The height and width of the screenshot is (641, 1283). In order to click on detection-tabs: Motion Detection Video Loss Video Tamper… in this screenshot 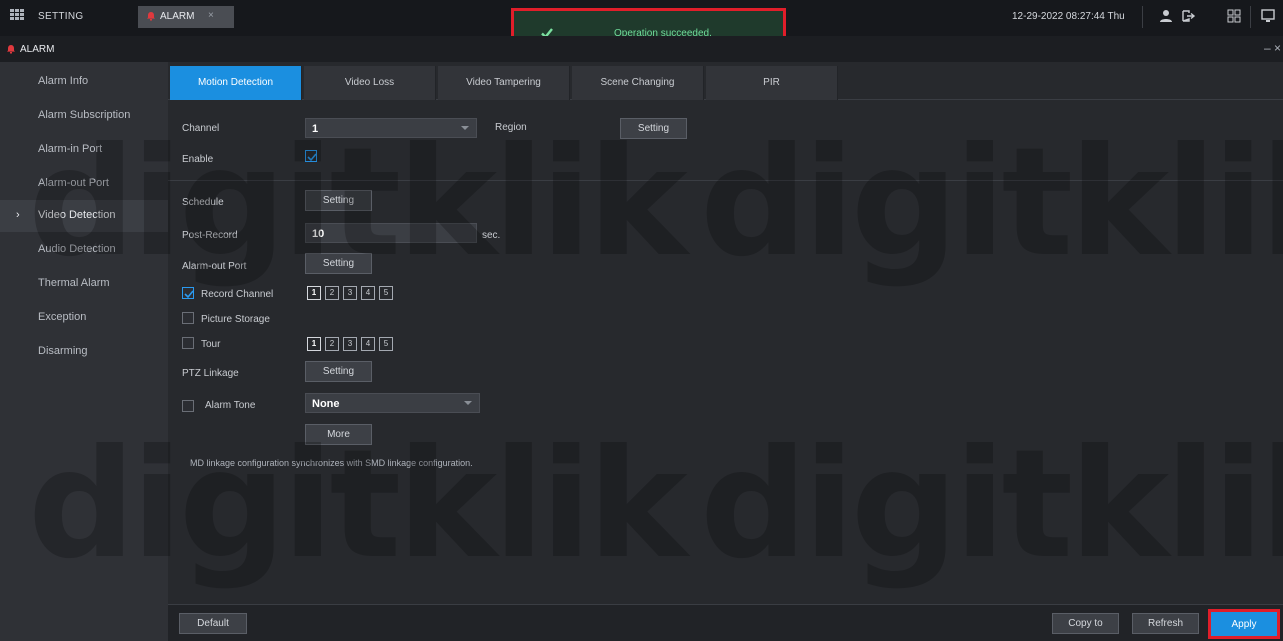, I will do `click(725, 83)`.